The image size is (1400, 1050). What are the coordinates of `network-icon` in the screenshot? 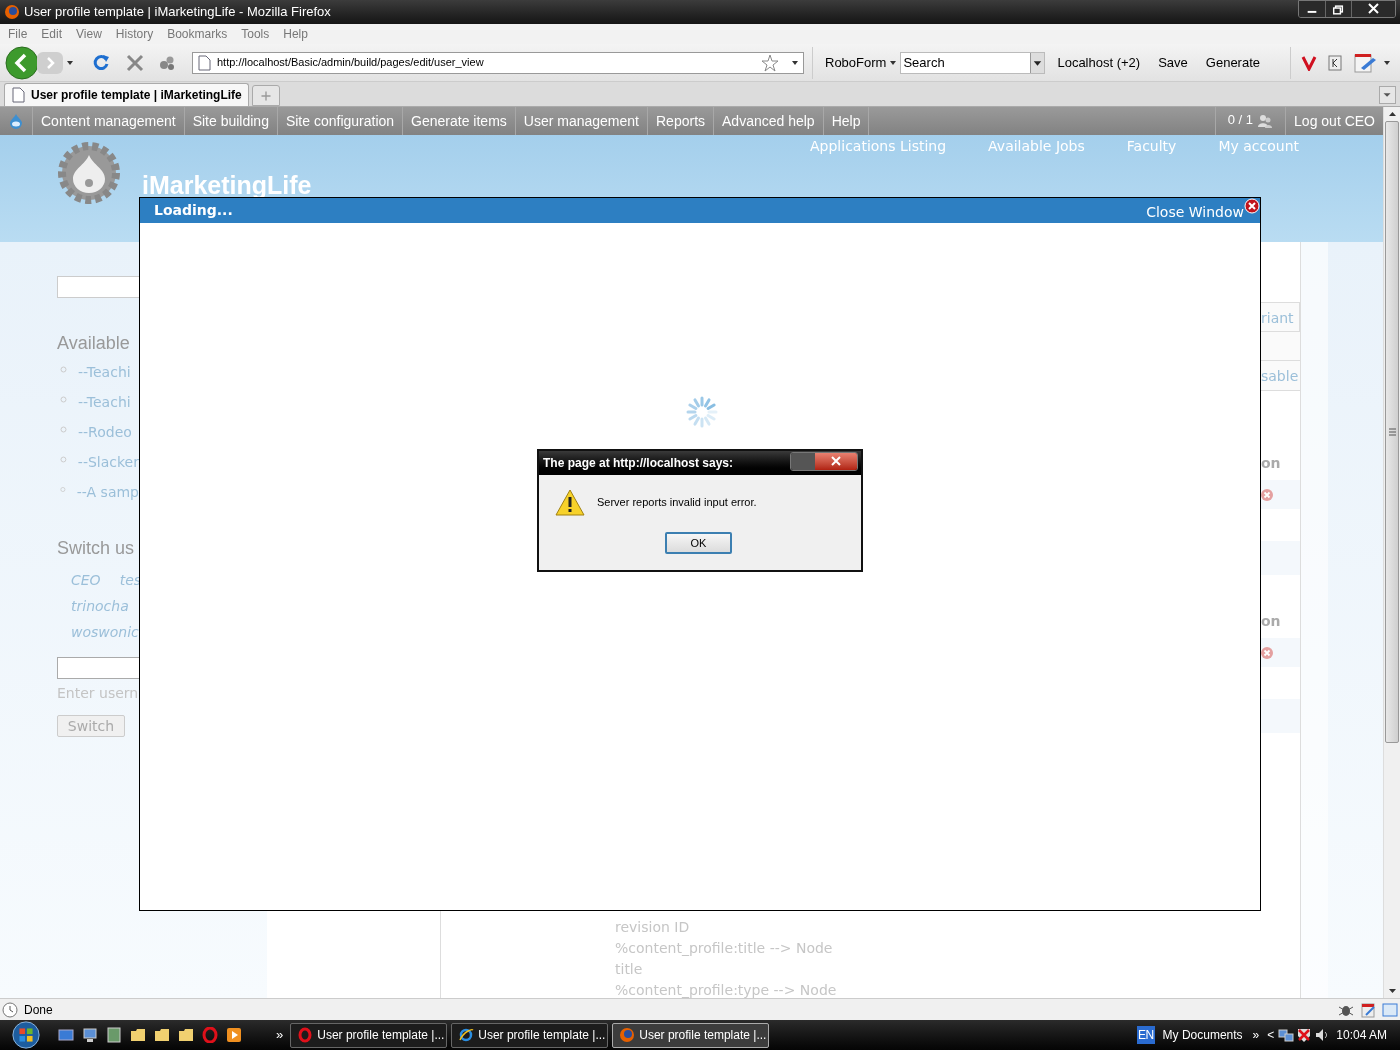 It's located at (1286, 1035).